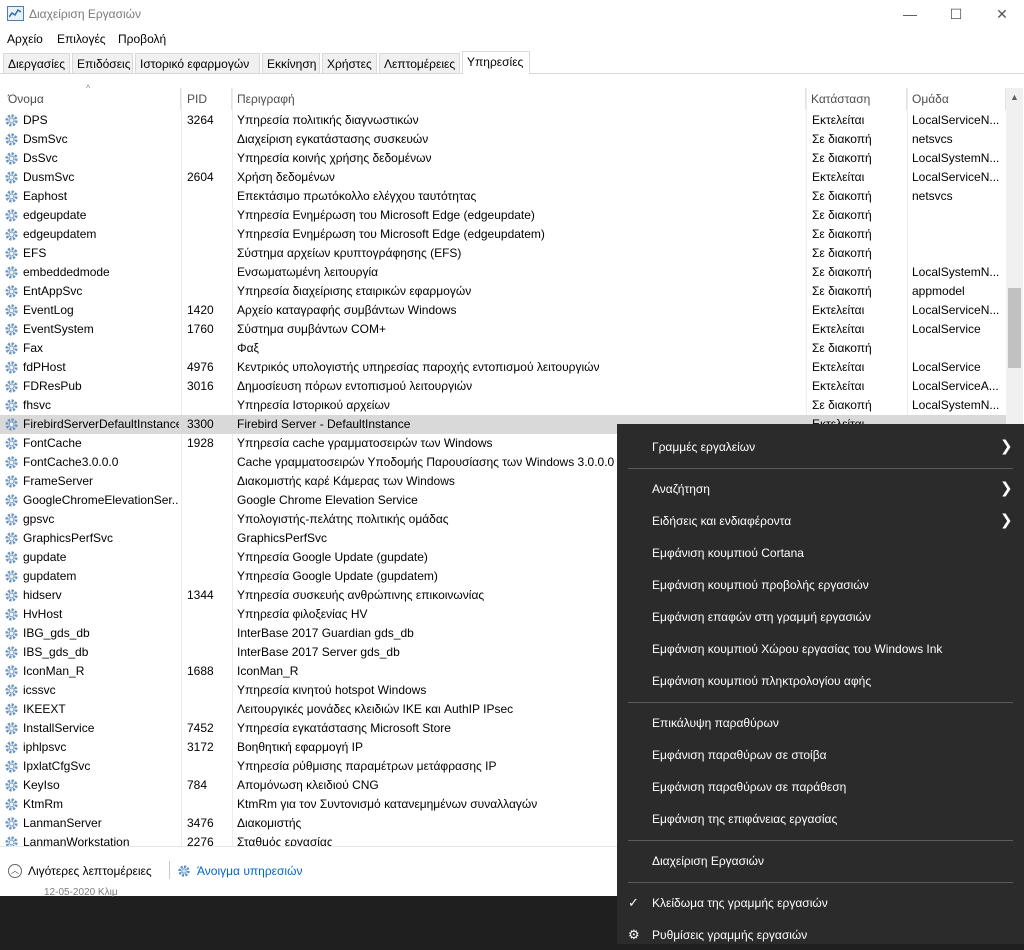  Describe the element at coordinates (1001, 14) in the screenshot. I see `close-button: ✕` at that location.